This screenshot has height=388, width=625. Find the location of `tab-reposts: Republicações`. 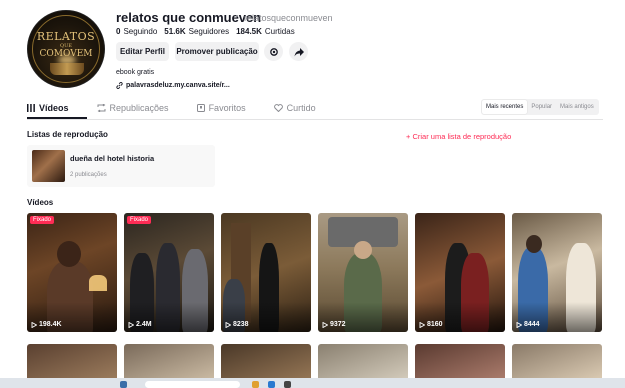

tab-reposts: Republicações is located at coordinates (133, 108).